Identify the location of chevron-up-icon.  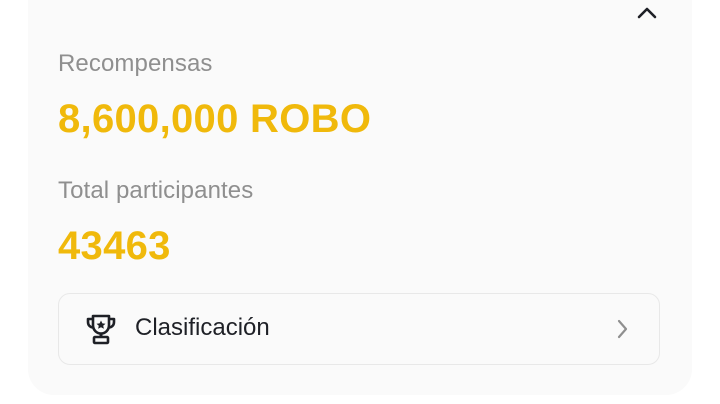
(647, 13).